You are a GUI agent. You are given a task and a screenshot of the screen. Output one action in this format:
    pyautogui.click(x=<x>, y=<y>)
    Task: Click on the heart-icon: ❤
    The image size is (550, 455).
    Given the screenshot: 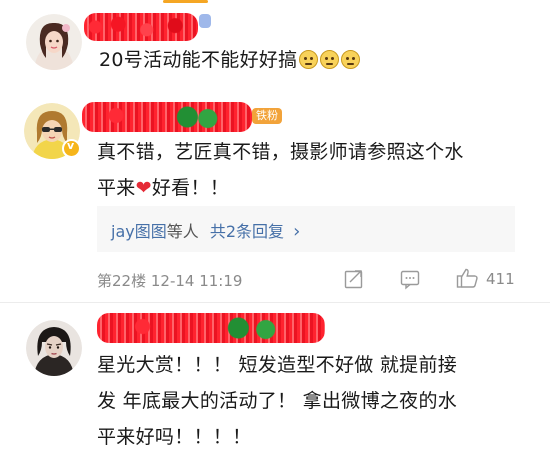 What is the action you would take?
    pyautogui.click(x=143, y=188)
    